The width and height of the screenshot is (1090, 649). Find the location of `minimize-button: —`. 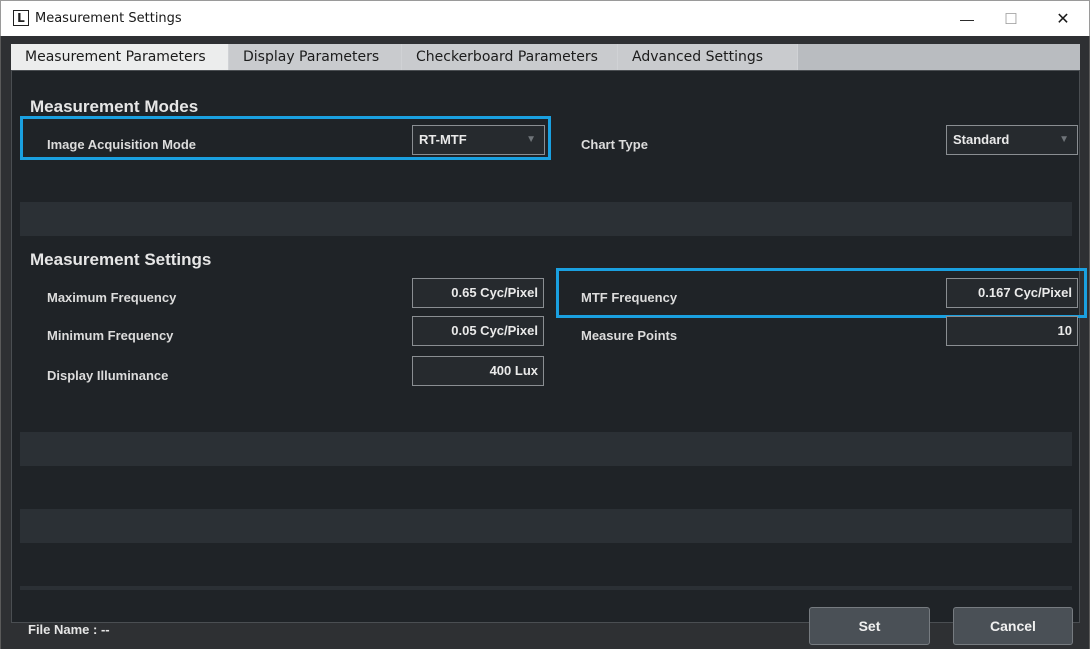

minimize-button: — is located at coordinates (967, 19).